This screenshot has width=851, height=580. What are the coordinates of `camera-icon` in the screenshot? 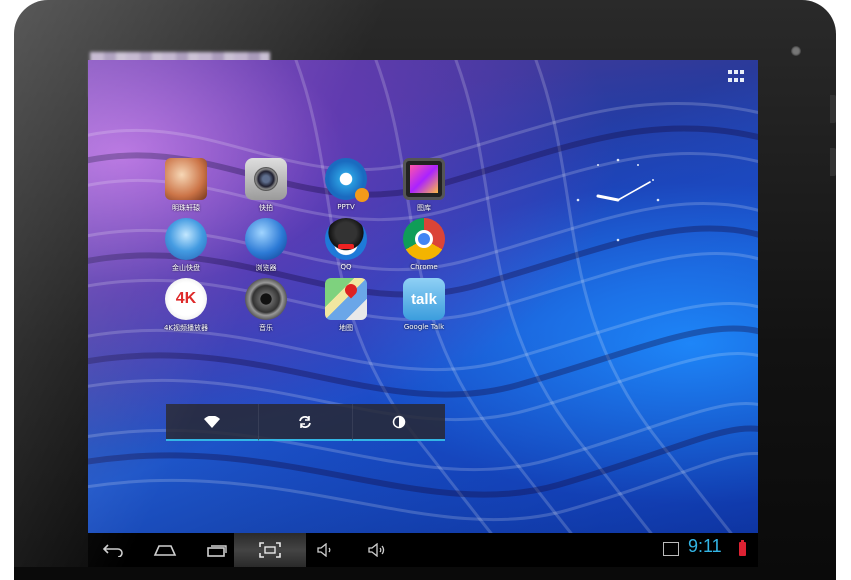 It's located at (266, 179).